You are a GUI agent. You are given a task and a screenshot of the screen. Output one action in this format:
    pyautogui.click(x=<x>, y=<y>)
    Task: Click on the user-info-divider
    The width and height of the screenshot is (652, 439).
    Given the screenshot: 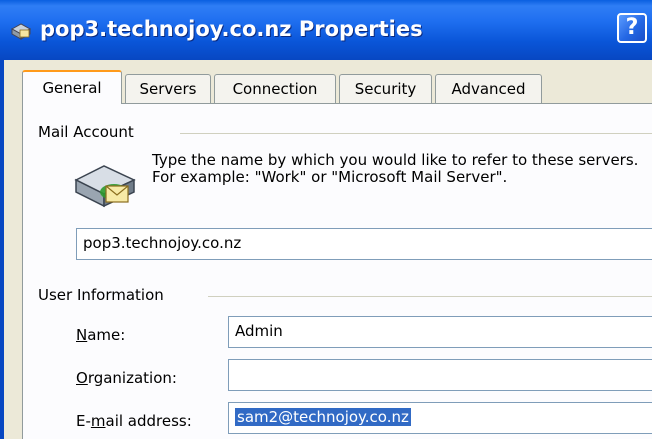 What is the action you would take?
    pyautogui.click(x=430, y=296)
    